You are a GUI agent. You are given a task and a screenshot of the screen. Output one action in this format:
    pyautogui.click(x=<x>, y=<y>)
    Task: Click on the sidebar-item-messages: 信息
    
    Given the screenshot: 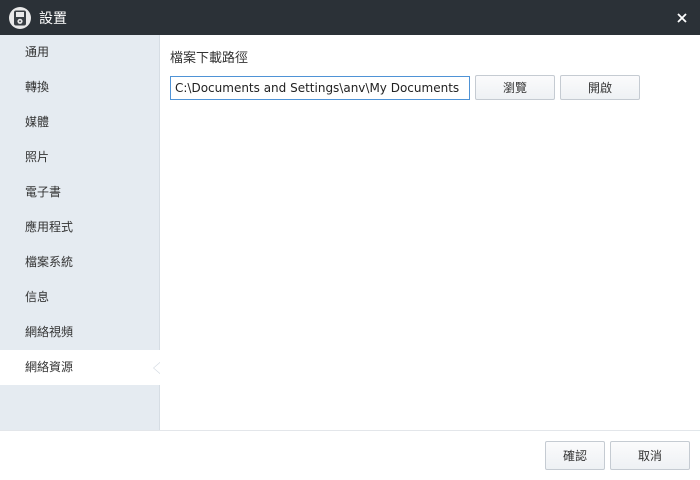 What is the action you would take?
    pyautogui.click(x=79, y=297)
    